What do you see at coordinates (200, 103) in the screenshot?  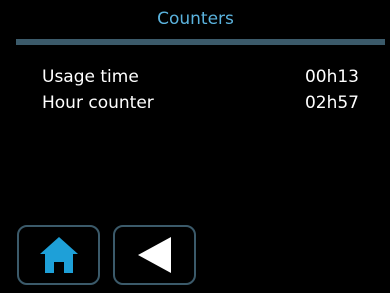 I see `counter-row-hour-counter: Hour counter 02h57` at bounding box center [200, 103].